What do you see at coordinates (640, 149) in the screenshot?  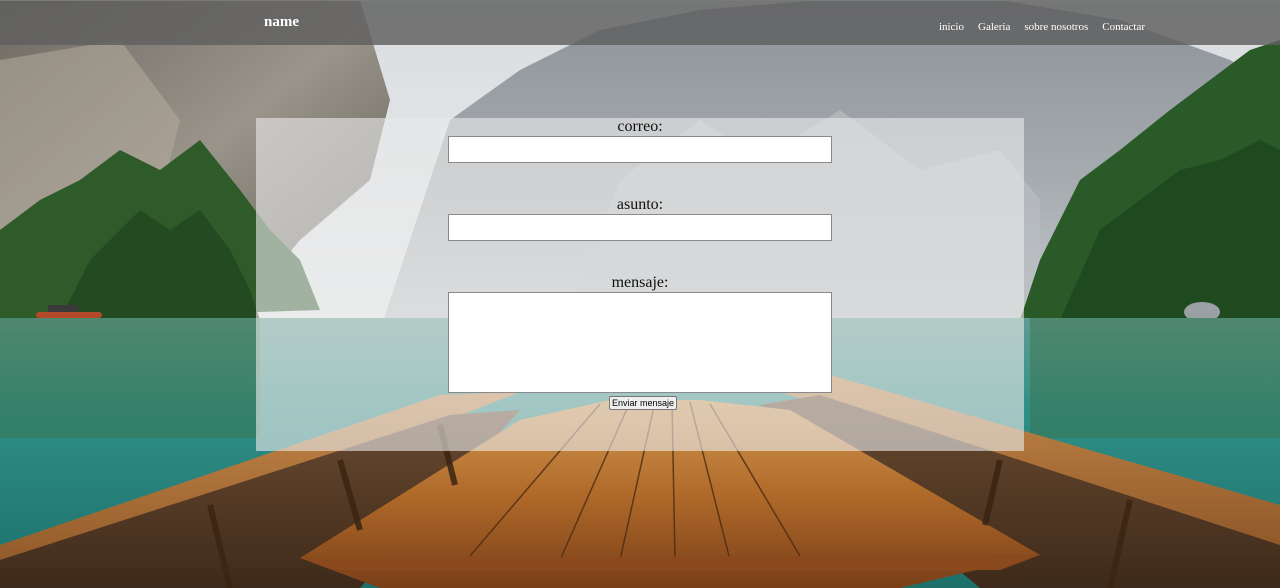 I see `email-field` at bounding box center [640, 149].